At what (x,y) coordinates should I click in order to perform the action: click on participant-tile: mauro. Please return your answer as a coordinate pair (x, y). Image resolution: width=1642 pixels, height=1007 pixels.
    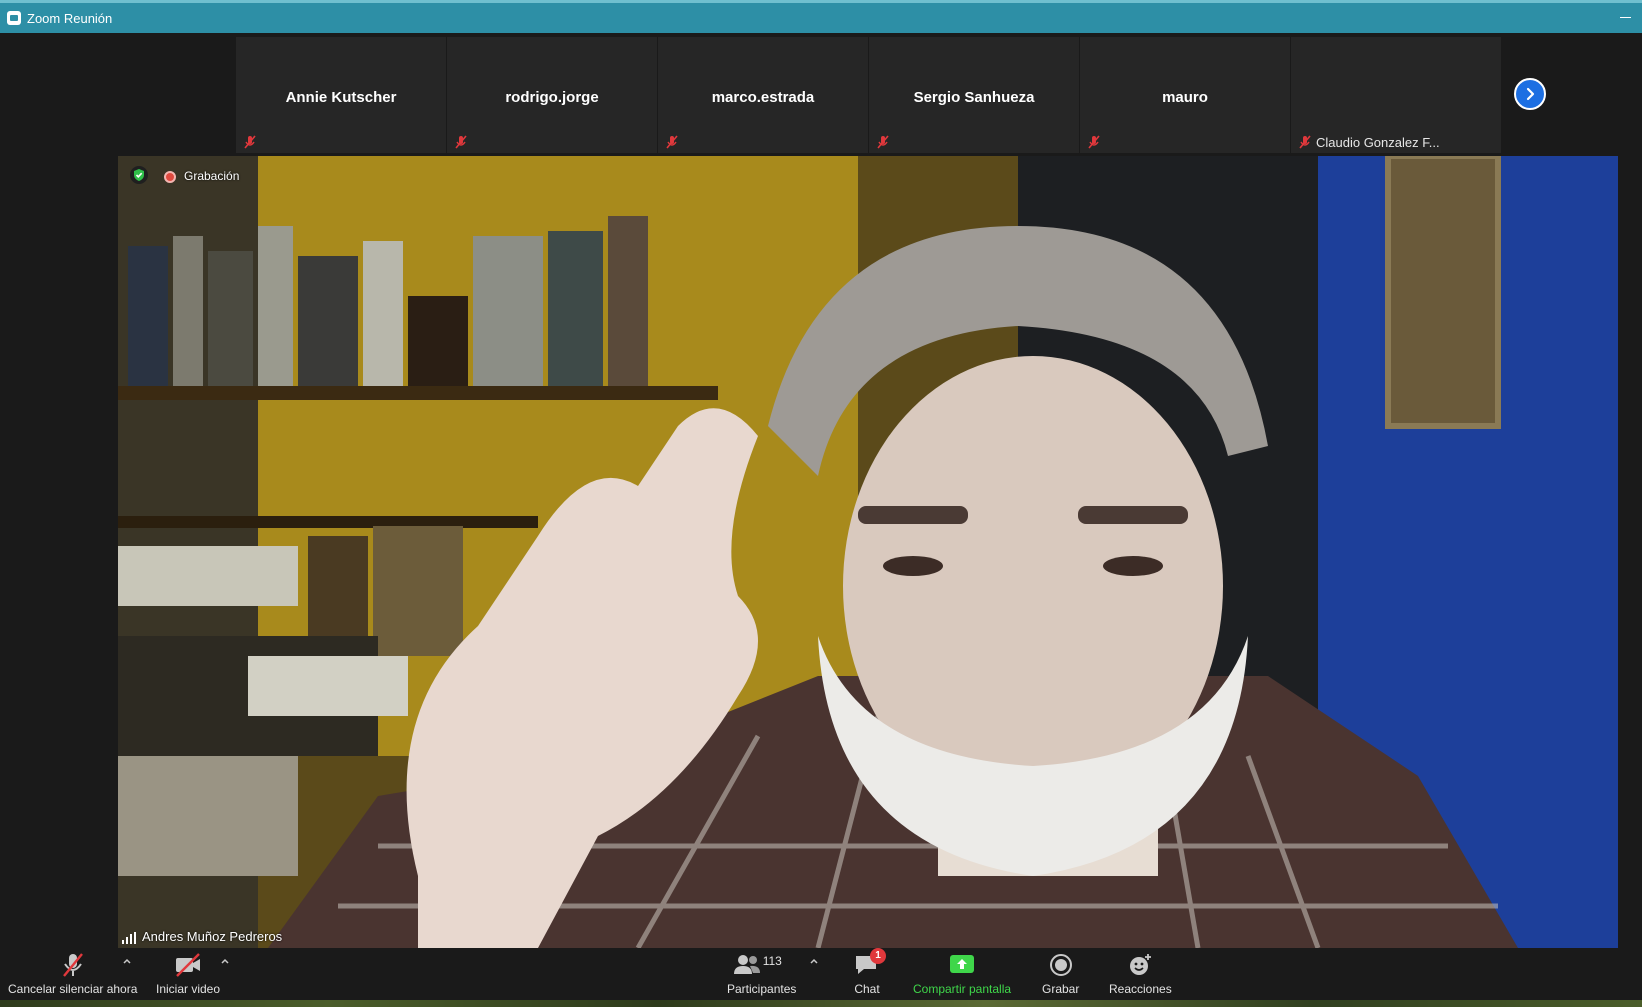
    Looking at the image, I should click on (1185, 95).